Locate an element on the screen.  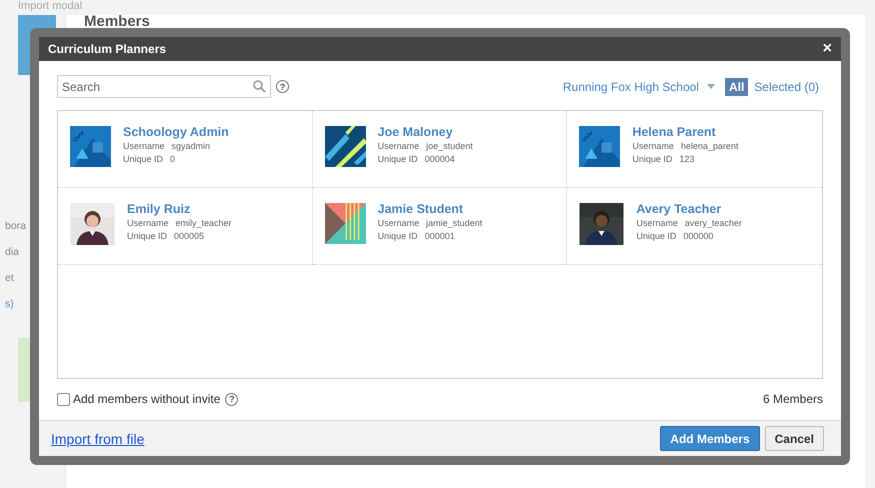
search-icon is located at coordinates (259, 86).